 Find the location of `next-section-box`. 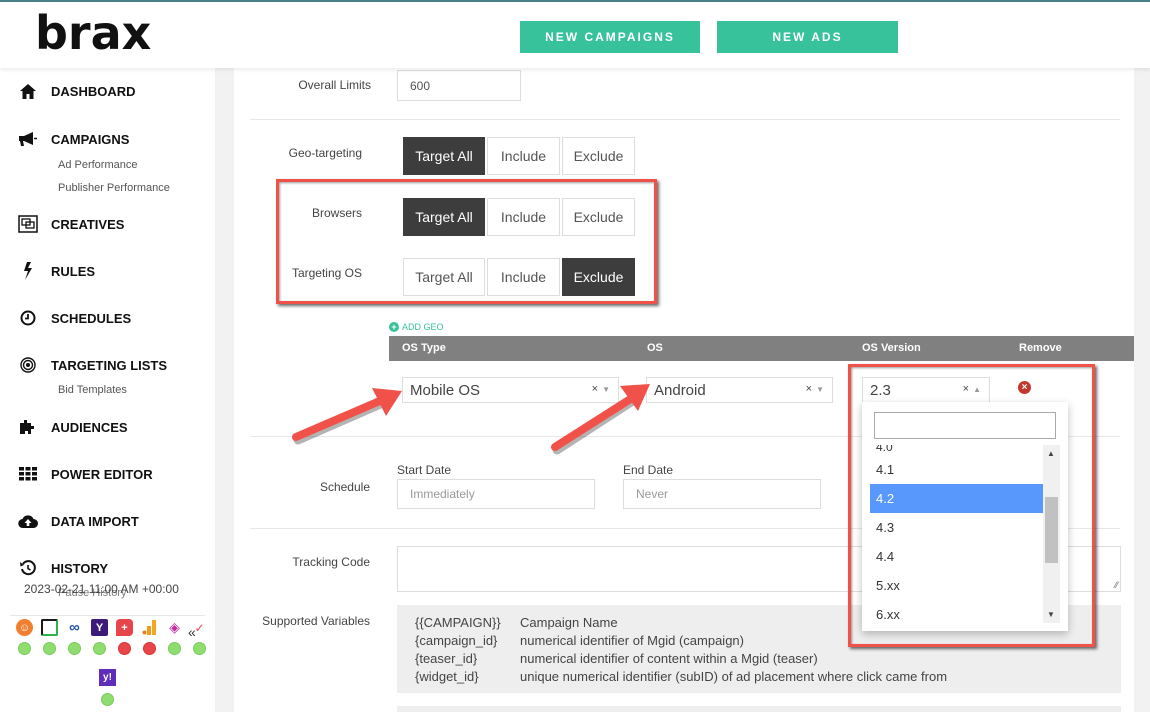

next-section-box is located at coordinates (759, 709).